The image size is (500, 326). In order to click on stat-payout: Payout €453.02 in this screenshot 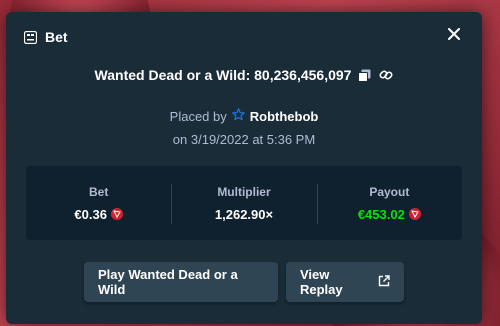, I will do `click(389, 203)`.